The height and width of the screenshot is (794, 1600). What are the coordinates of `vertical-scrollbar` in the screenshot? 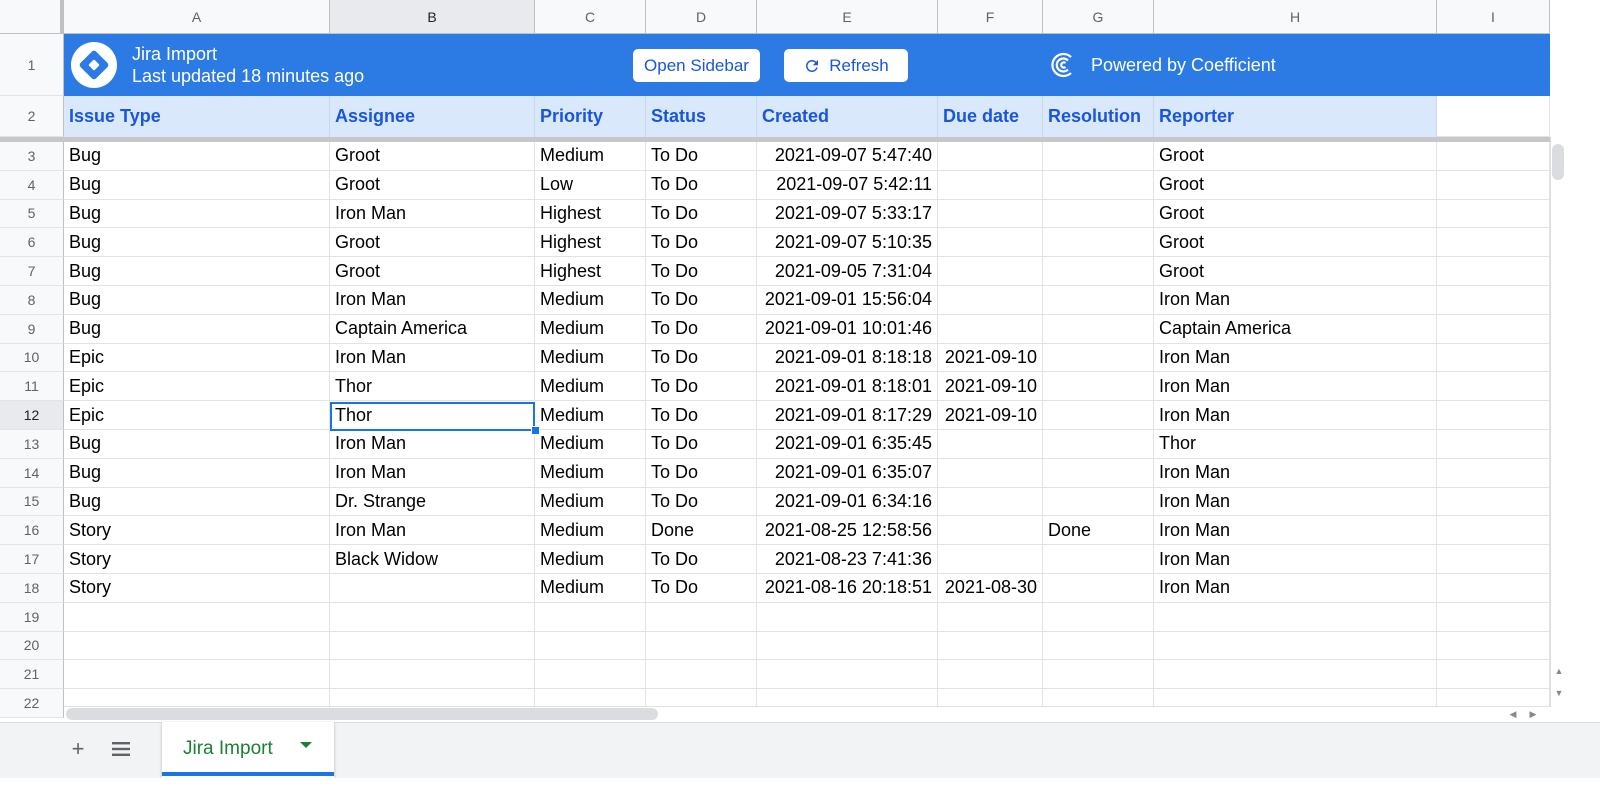 It's located at (1559, 422).